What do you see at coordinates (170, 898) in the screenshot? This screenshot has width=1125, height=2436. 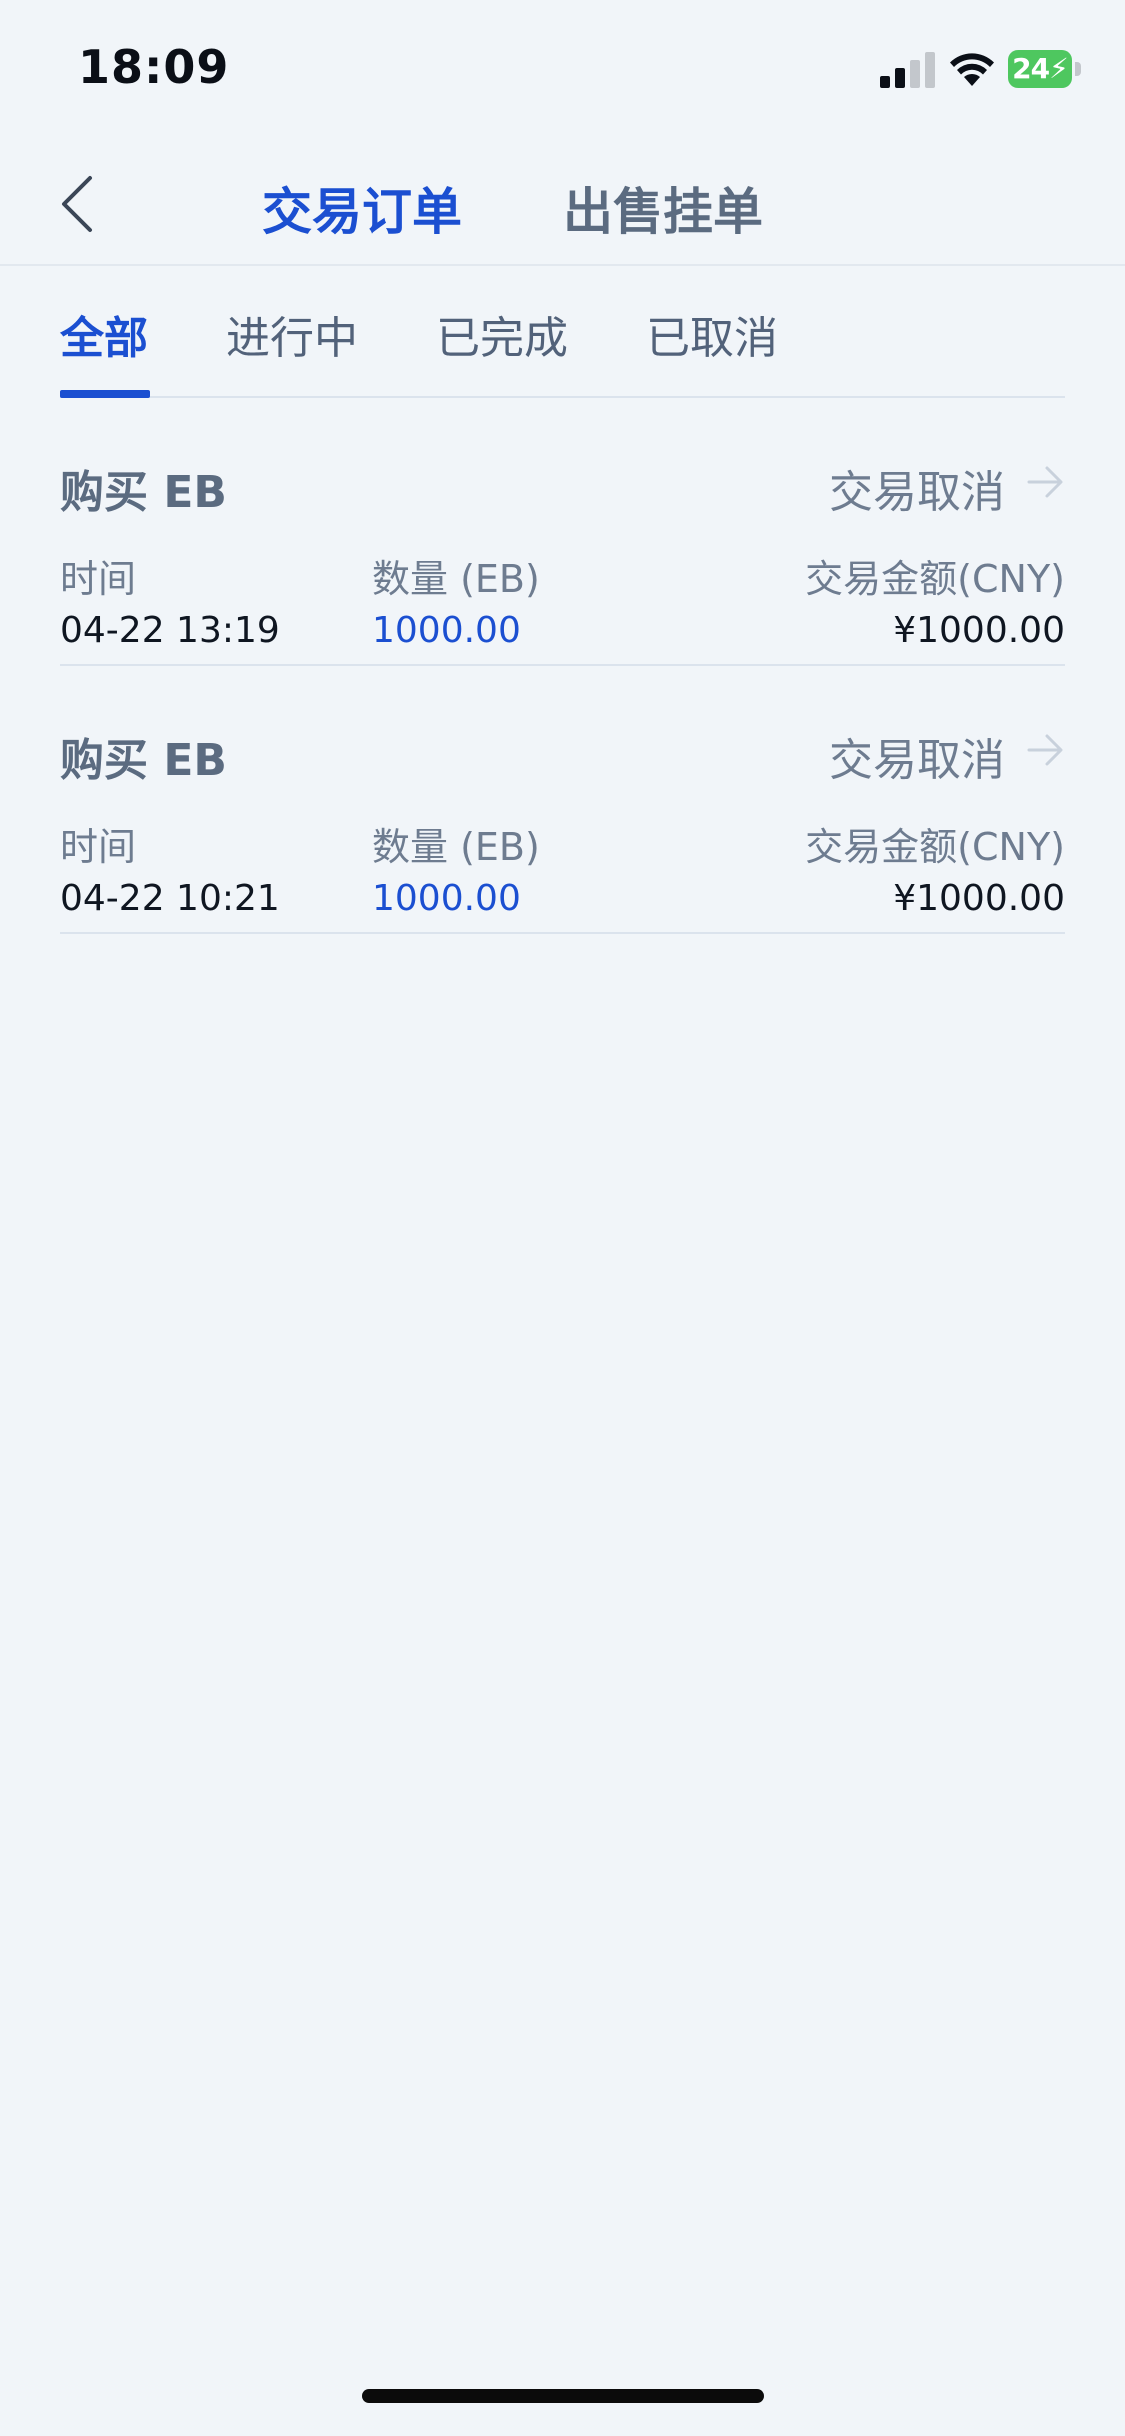 I see `order-time: 04-22 10:21` at bounding box center [170, 898].